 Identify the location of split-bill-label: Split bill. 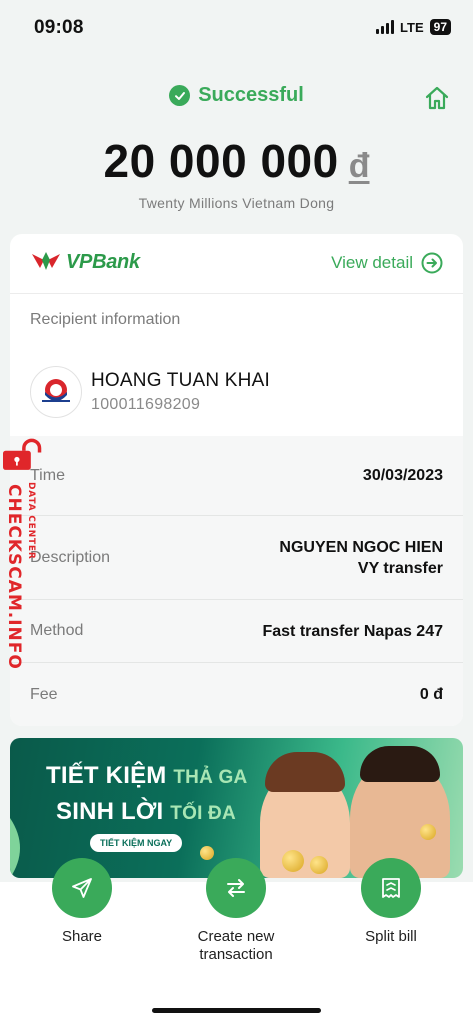
(391, 936).